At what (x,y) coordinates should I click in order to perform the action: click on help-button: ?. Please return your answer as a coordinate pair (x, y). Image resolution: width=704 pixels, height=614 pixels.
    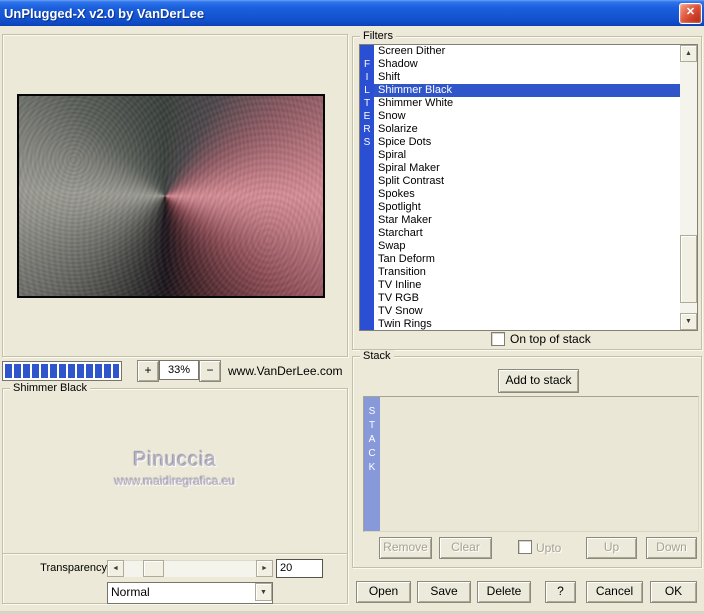
    Looking at the image, I should click on (560, 592).